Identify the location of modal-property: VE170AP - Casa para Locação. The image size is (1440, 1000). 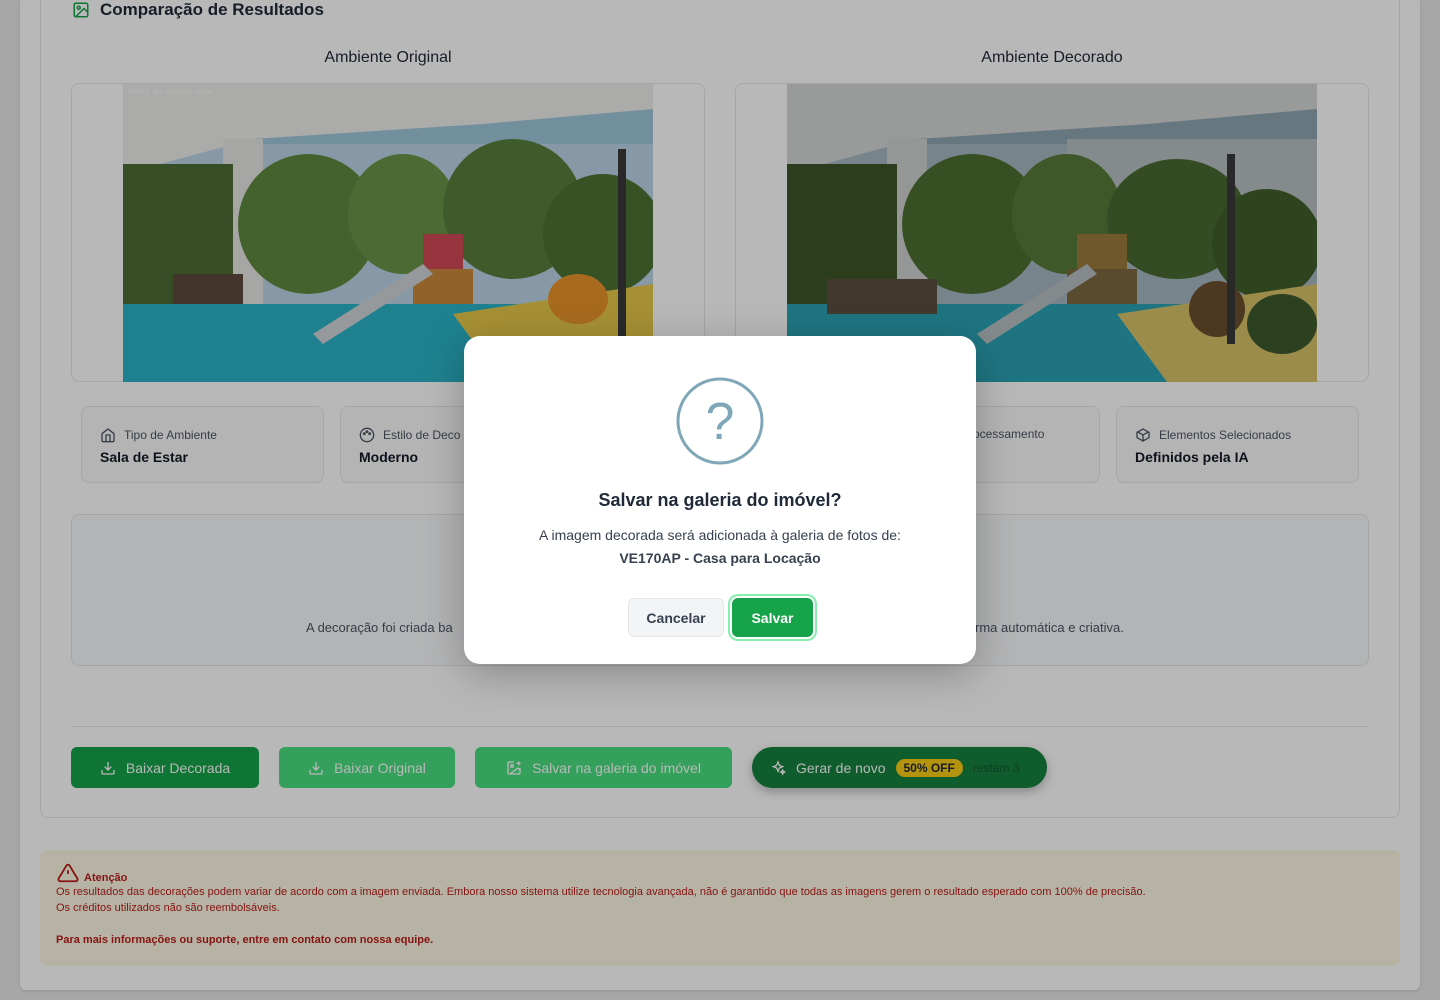
(720, 558).